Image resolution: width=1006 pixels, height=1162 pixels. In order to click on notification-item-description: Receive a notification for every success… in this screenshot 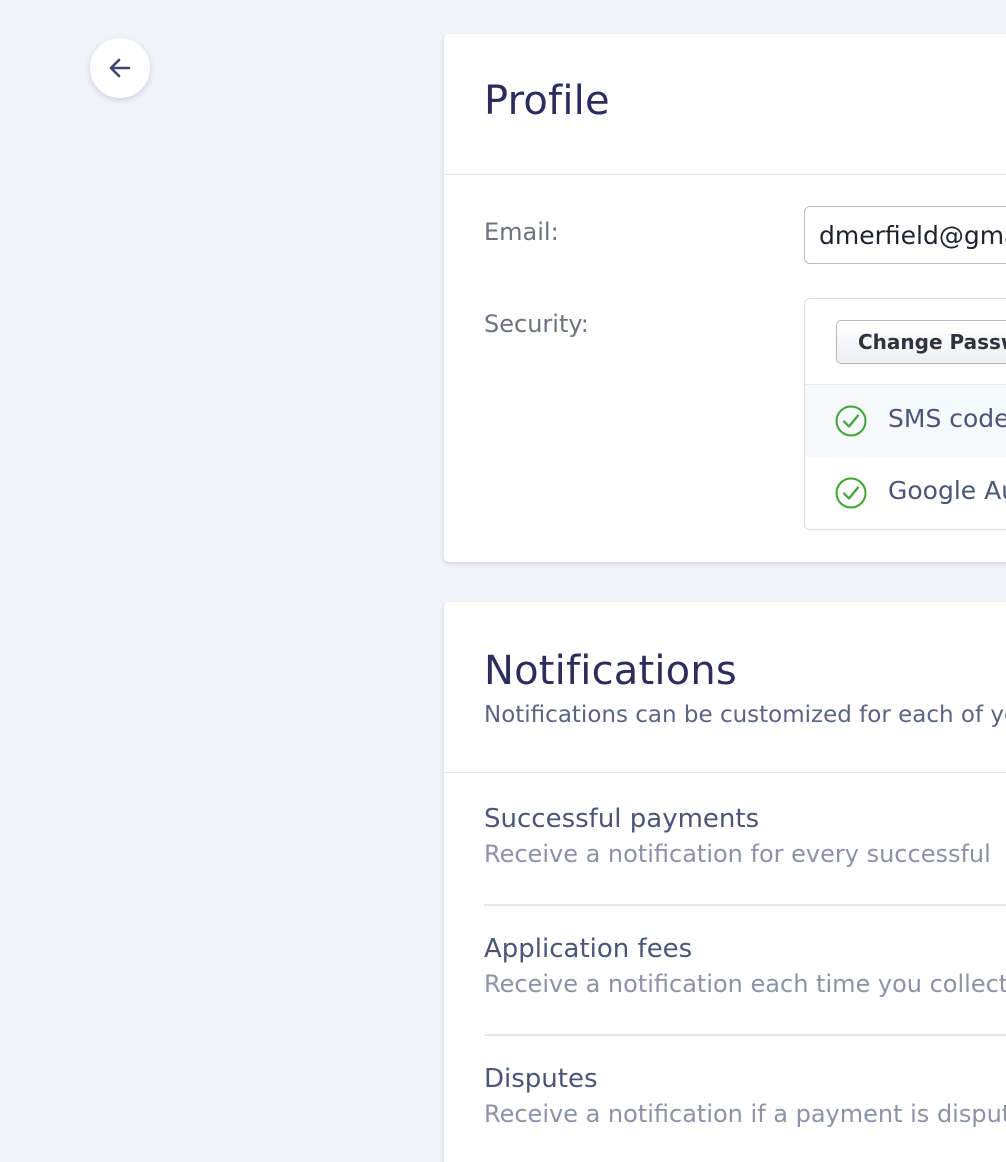, I will do `click(737, 854)`.